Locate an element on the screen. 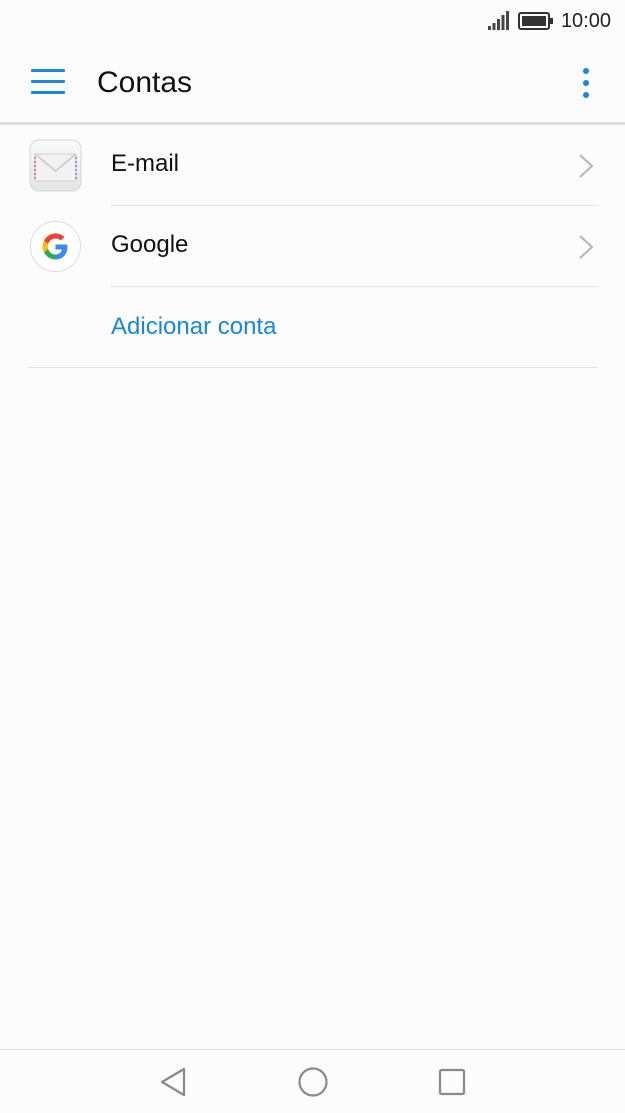  navigation-bar is located at coordinates (312, 1081).